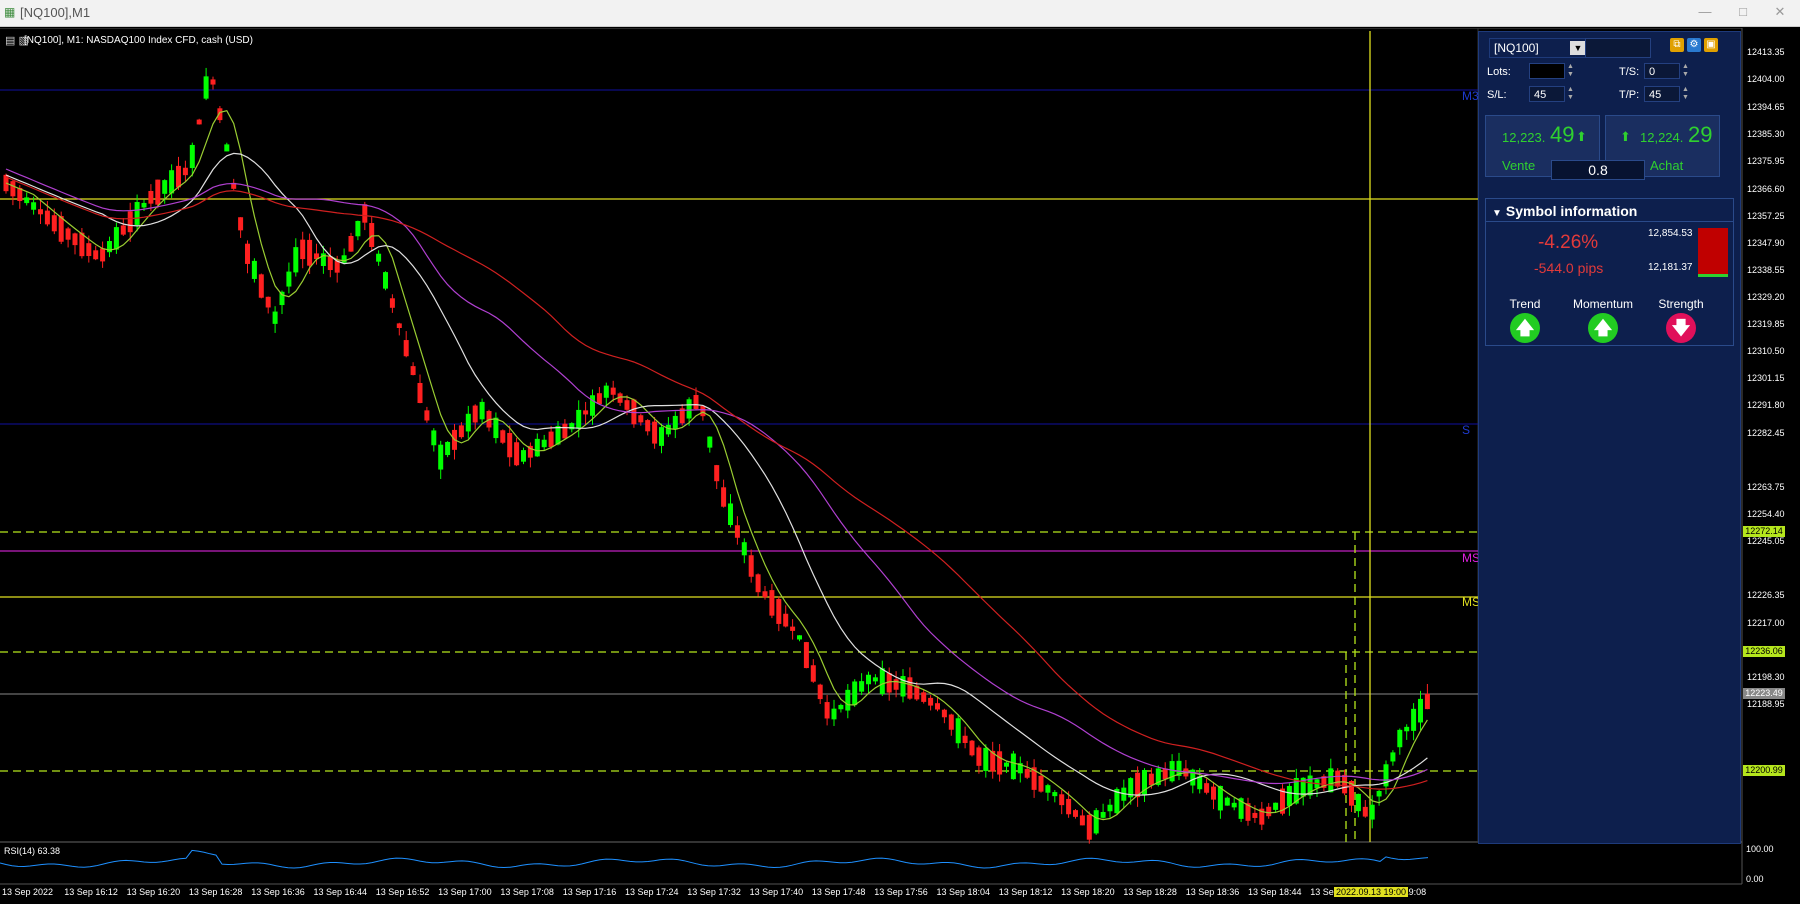 The width and height of the screenshot is (1800, 904). Describe the element at coordinates (1547, 94) in the screenshot. I see `sl-input: 45` at that location.